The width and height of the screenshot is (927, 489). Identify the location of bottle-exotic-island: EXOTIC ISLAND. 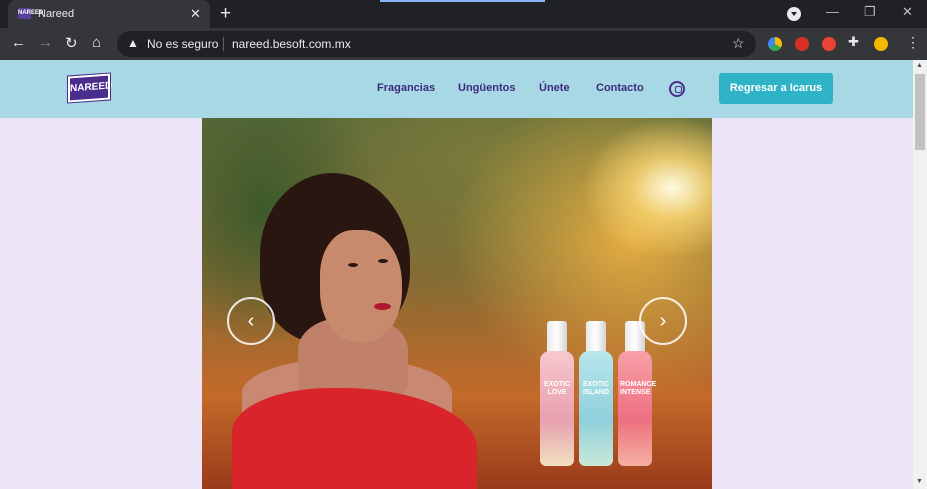
(596, 408).